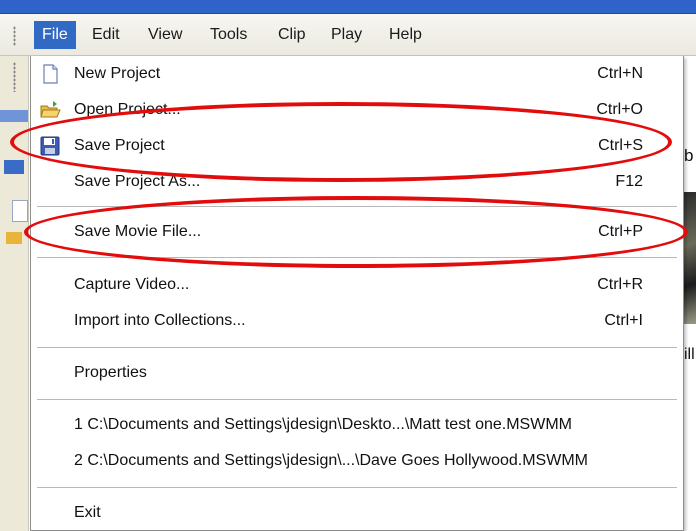 The height and width of the screenshot is (531, 696). What do you see at coordinates (357, 373) in the screenshot?
I see `menu-item-properties: Properties` at bounding box center [357, 373].